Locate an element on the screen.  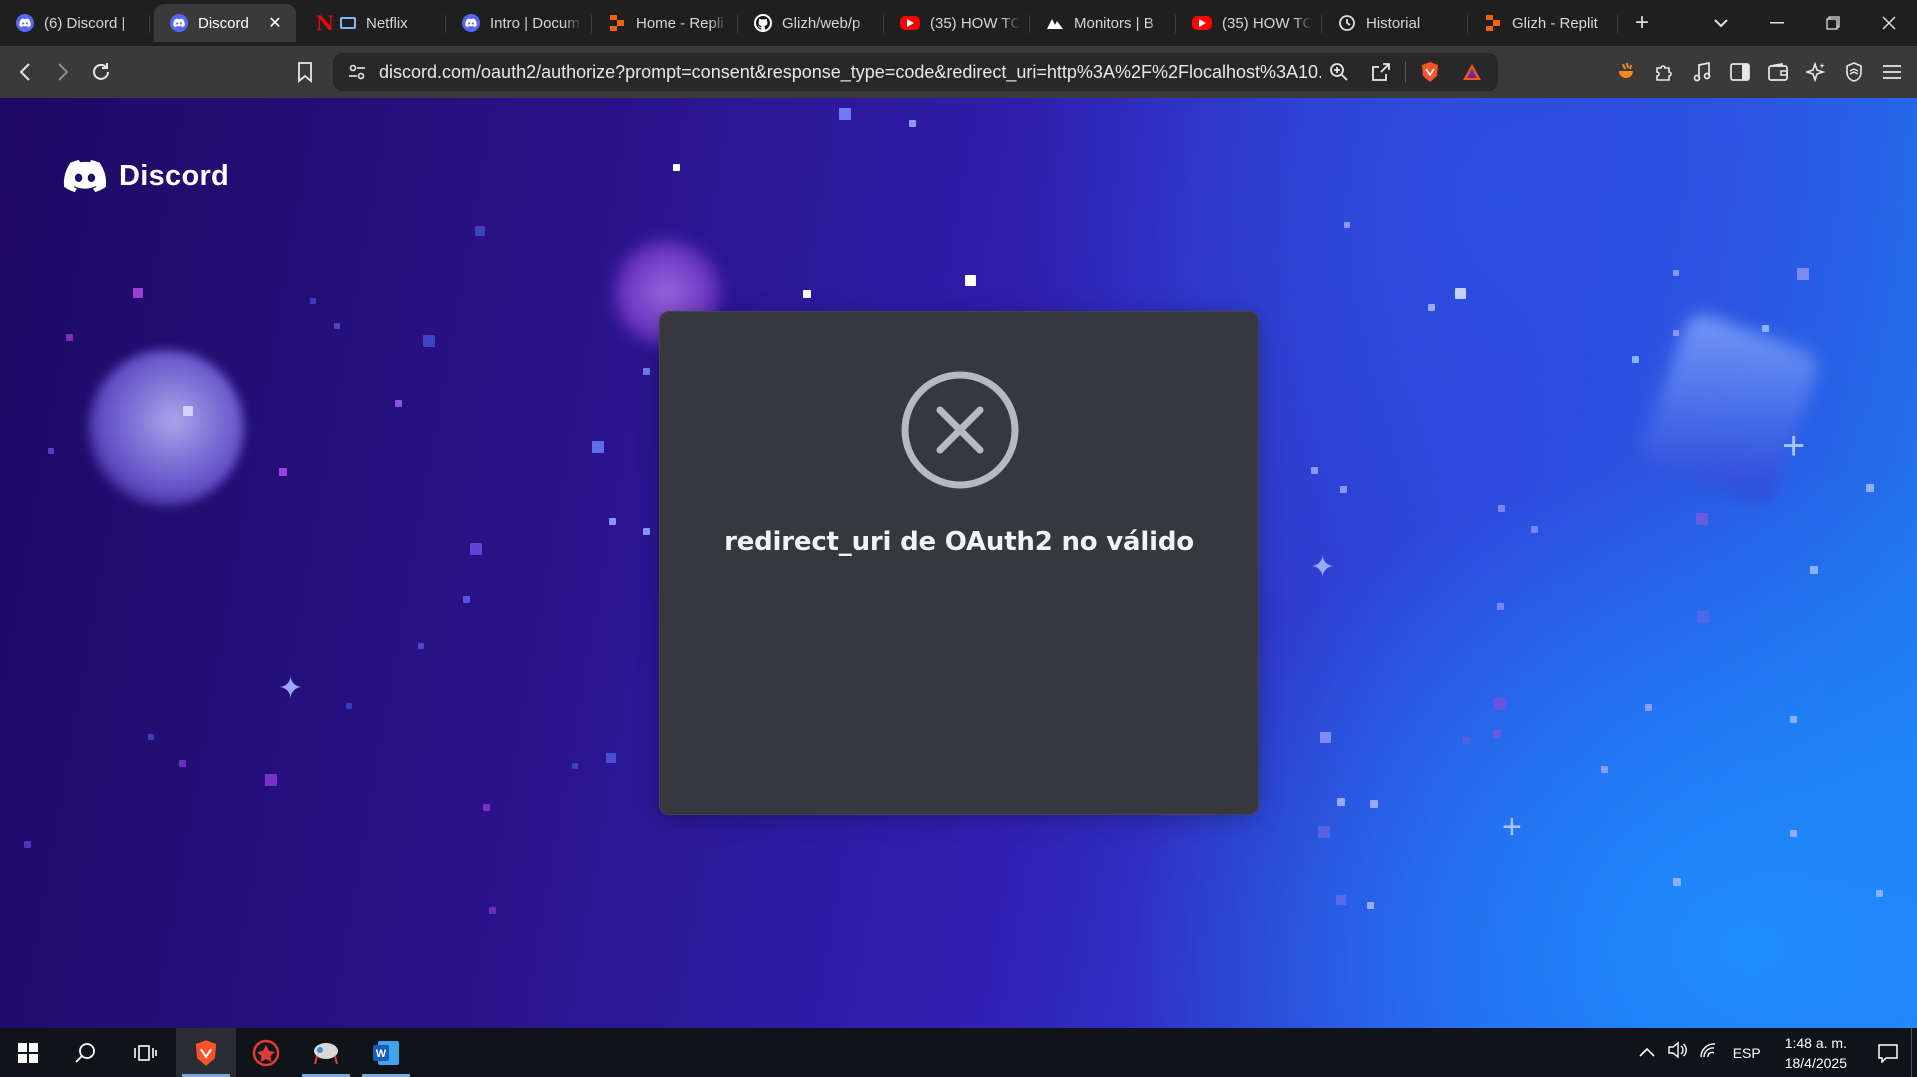
reload-button is located at coordinates (101, 72).